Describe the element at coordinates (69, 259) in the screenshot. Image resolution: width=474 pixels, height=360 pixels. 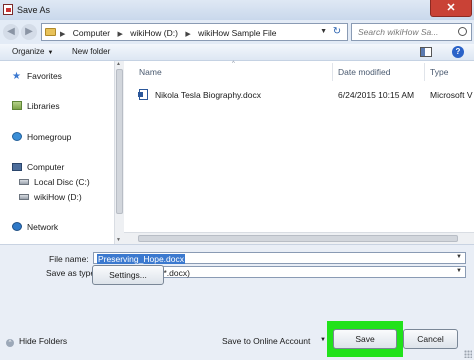
I see `file-name-label: File name:` at that location.